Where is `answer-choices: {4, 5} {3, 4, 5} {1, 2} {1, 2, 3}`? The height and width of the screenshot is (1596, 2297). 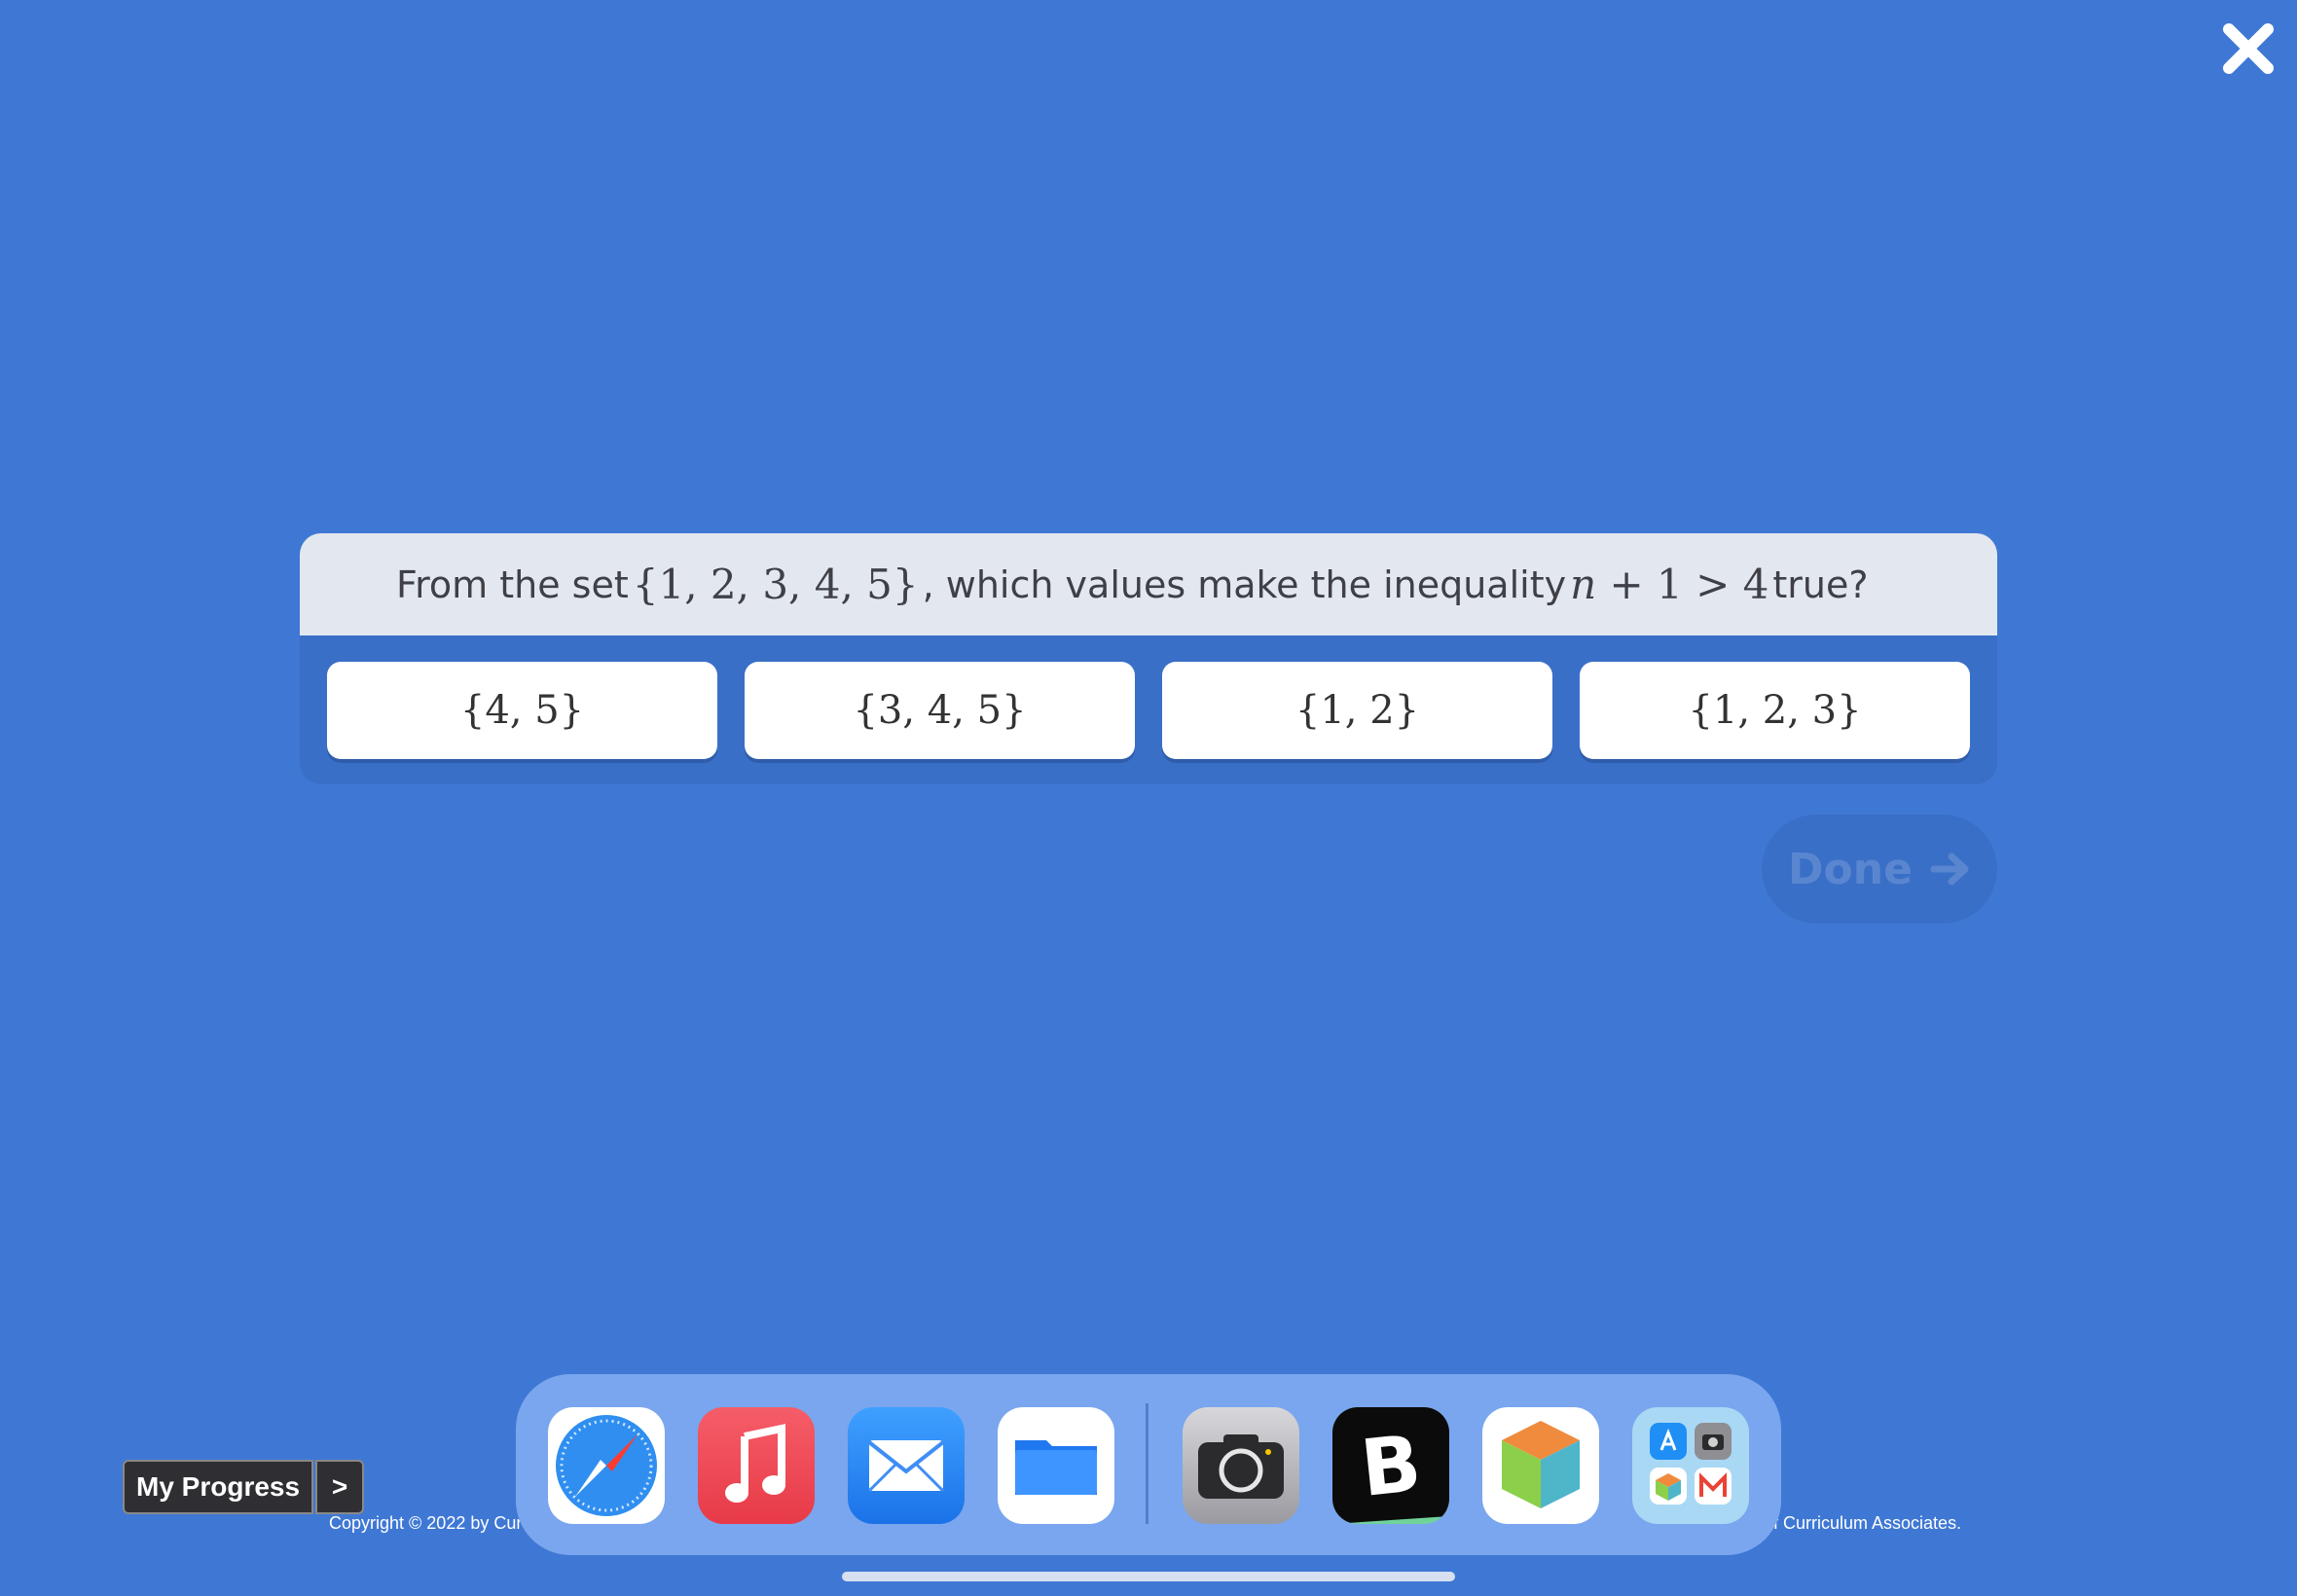
answer-choices: {4, 5} {3, 4, 5} {1, 2} {1, 2, 3} is located at coordinates (1148, 711).